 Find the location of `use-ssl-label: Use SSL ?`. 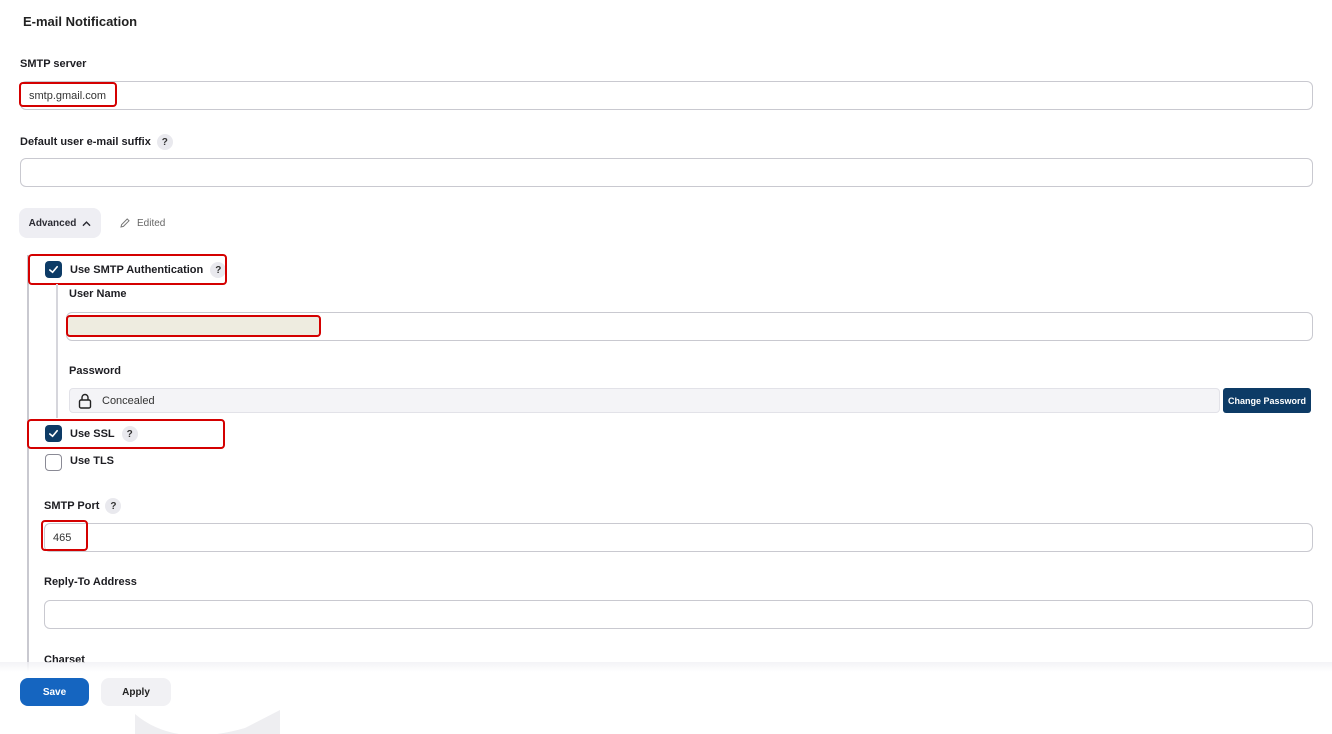

use-ssl-label: Use SSL ? is located at coordinates (104, 434).